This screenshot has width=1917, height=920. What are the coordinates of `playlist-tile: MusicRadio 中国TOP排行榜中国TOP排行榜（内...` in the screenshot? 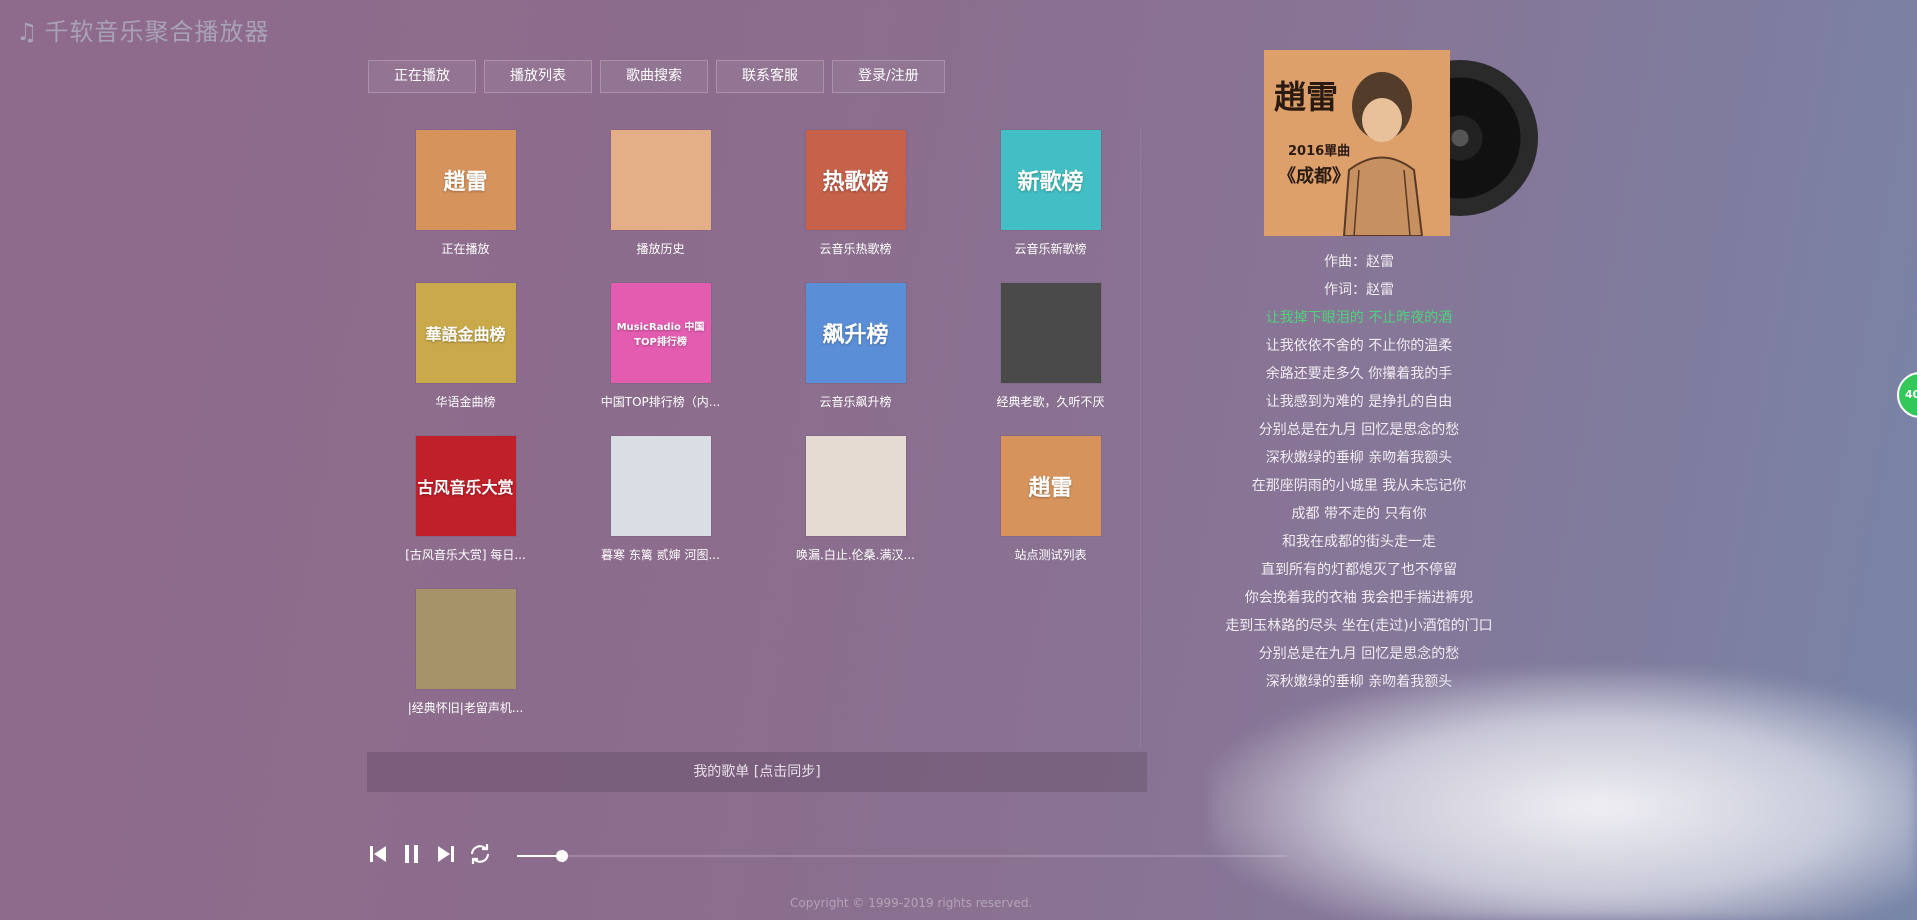 It's located at (660, 345).